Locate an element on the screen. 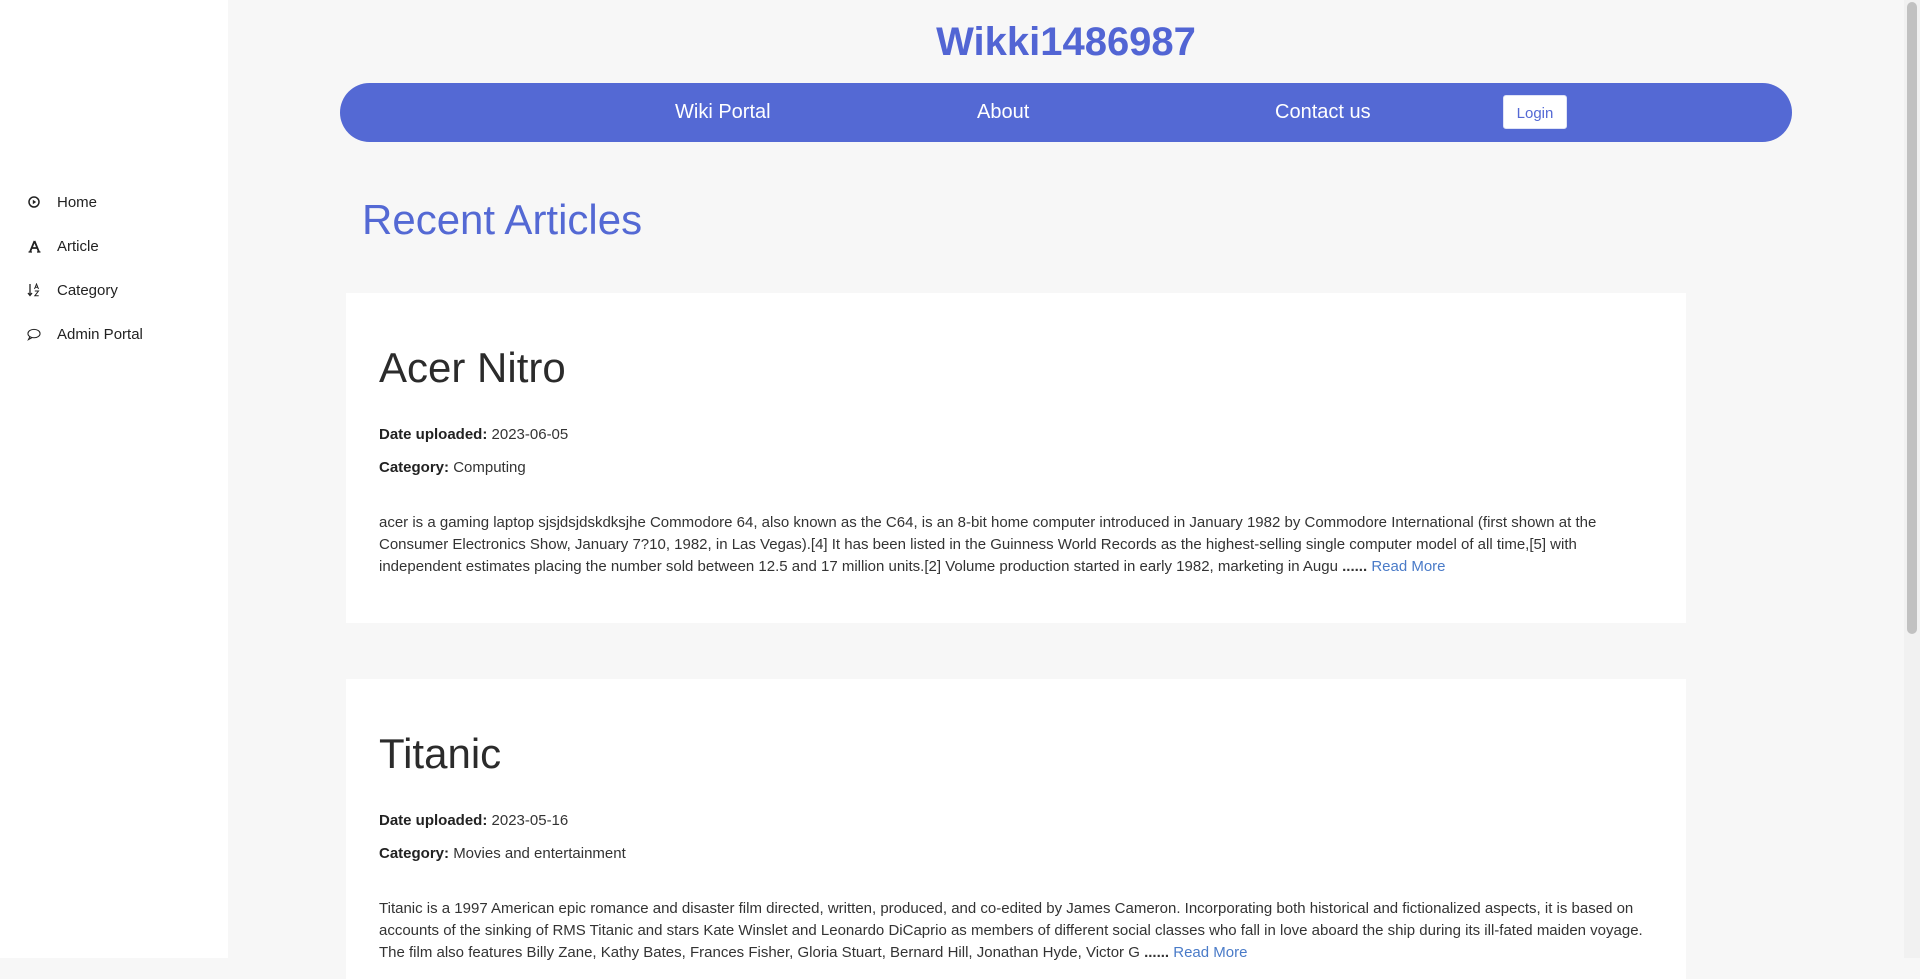 The width and height of the screenshot is (1920, 979). sidebar-item-home: Home is located at coordinates (114, 202).